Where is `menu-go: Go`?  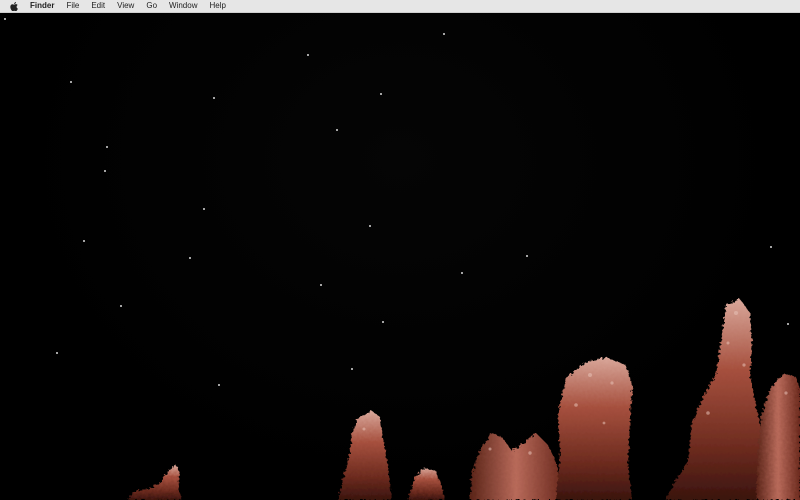 menu-go: Go is located at coordinates (151, 6).